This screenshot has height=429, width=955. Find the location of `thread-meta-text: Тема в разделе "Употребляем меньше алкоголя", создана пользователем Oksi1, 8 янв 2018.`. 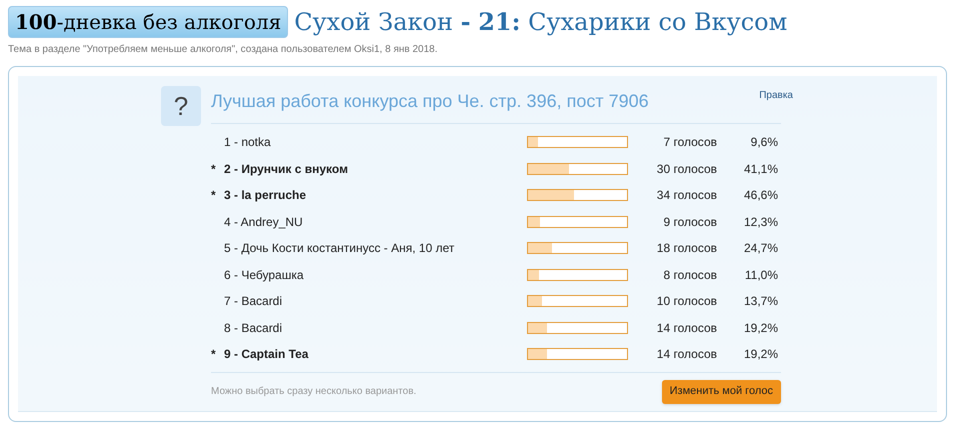

thread-meta-text: Тема в разделе "Употребляем меньше алкоголя", создана пользователем Oksi1, 8 янв 2018. is located at coordinates (223, 50).